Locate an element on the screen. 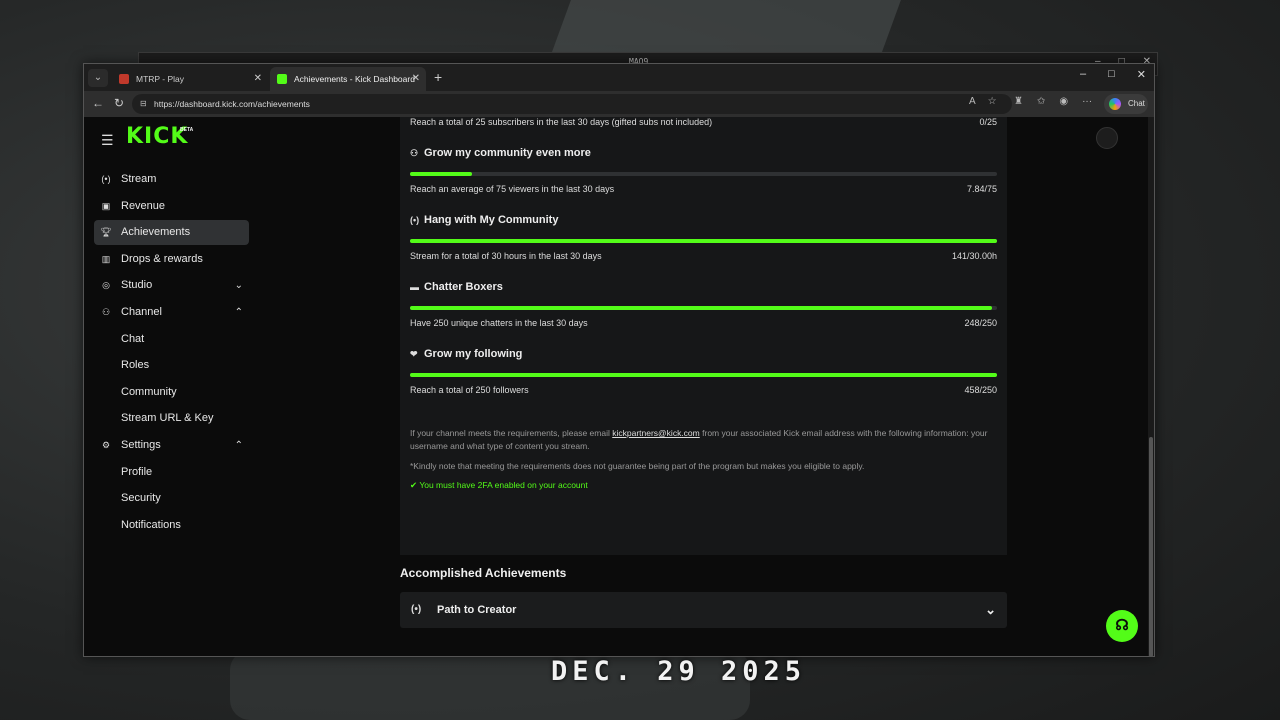  achievement-value: 141/30.00h is located at coordinates (974, 256).